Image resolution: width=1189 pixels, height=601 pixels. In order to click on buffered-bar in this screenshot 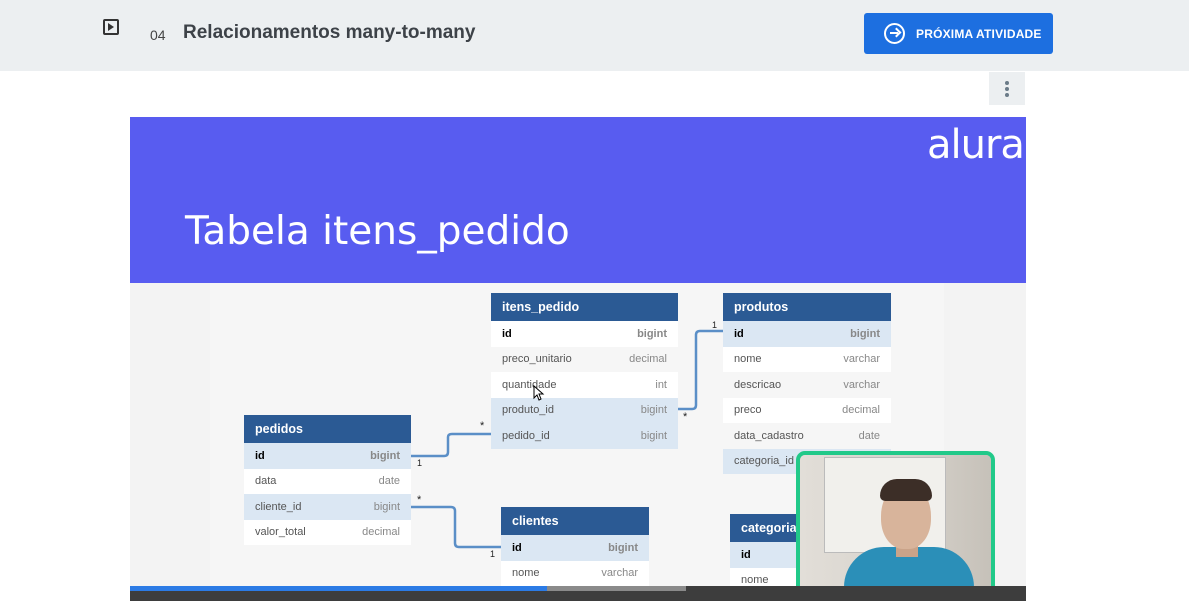, I will do `click(616, 588)`.